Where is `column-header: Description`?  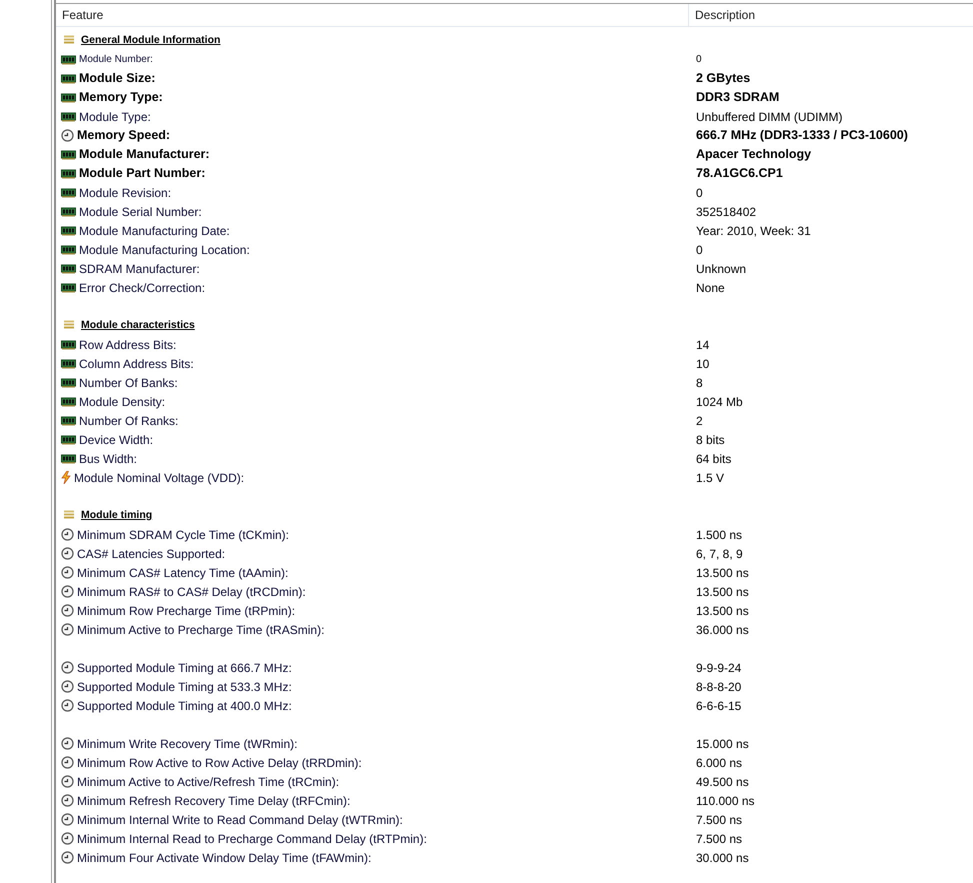 column-header: Description is located at coordinates (725, 15).